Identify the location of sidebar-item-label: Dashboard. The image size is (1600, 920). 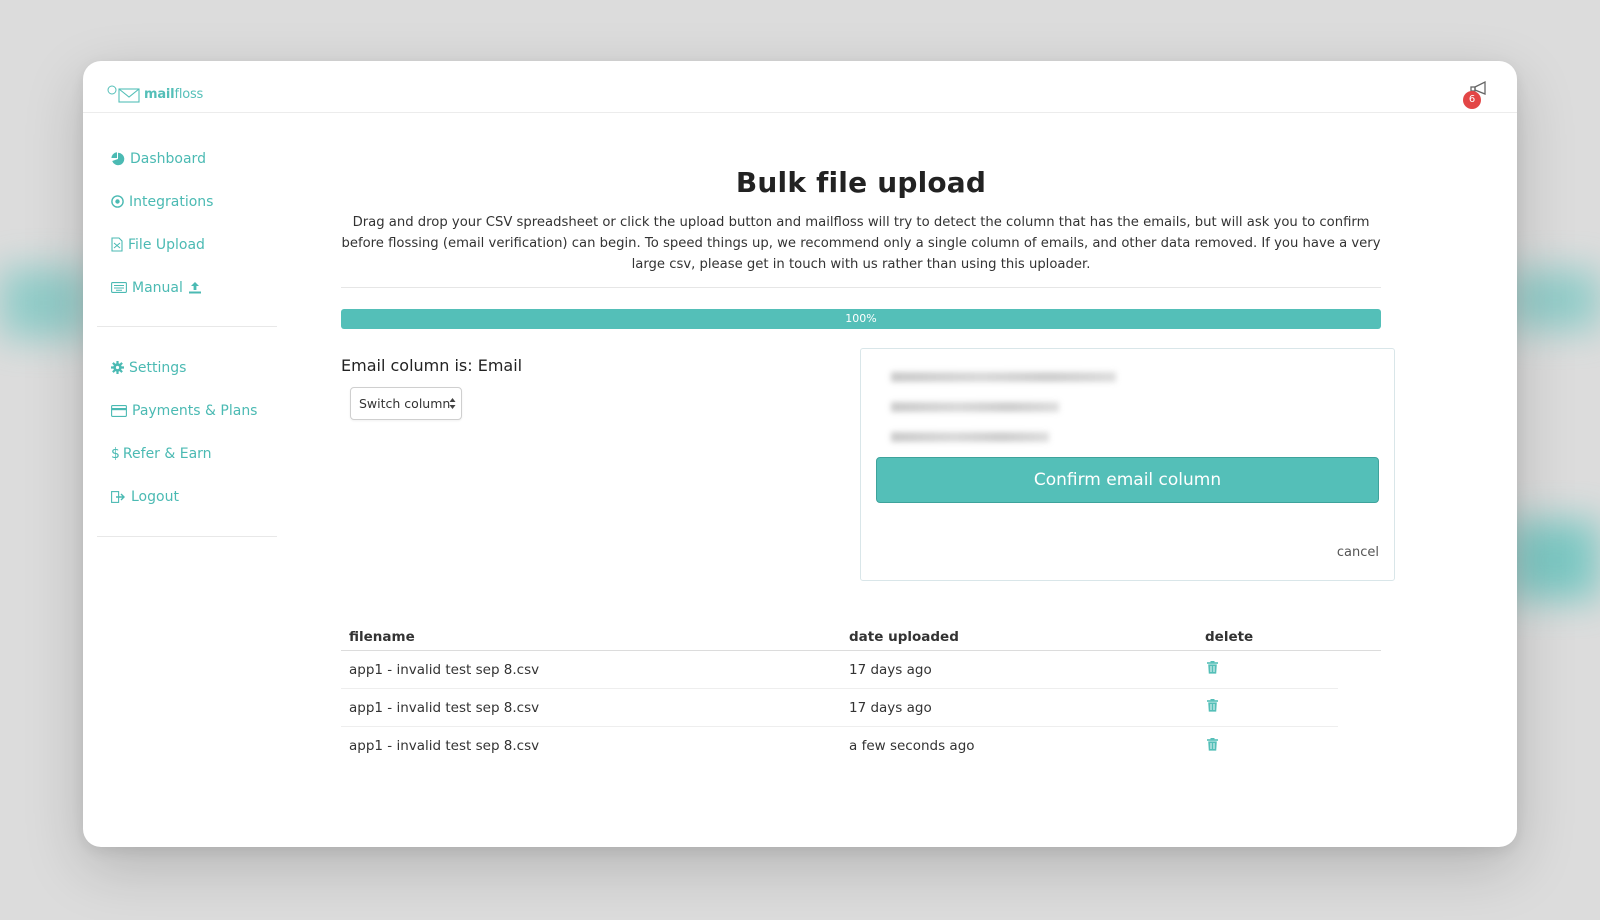
(168, 158).